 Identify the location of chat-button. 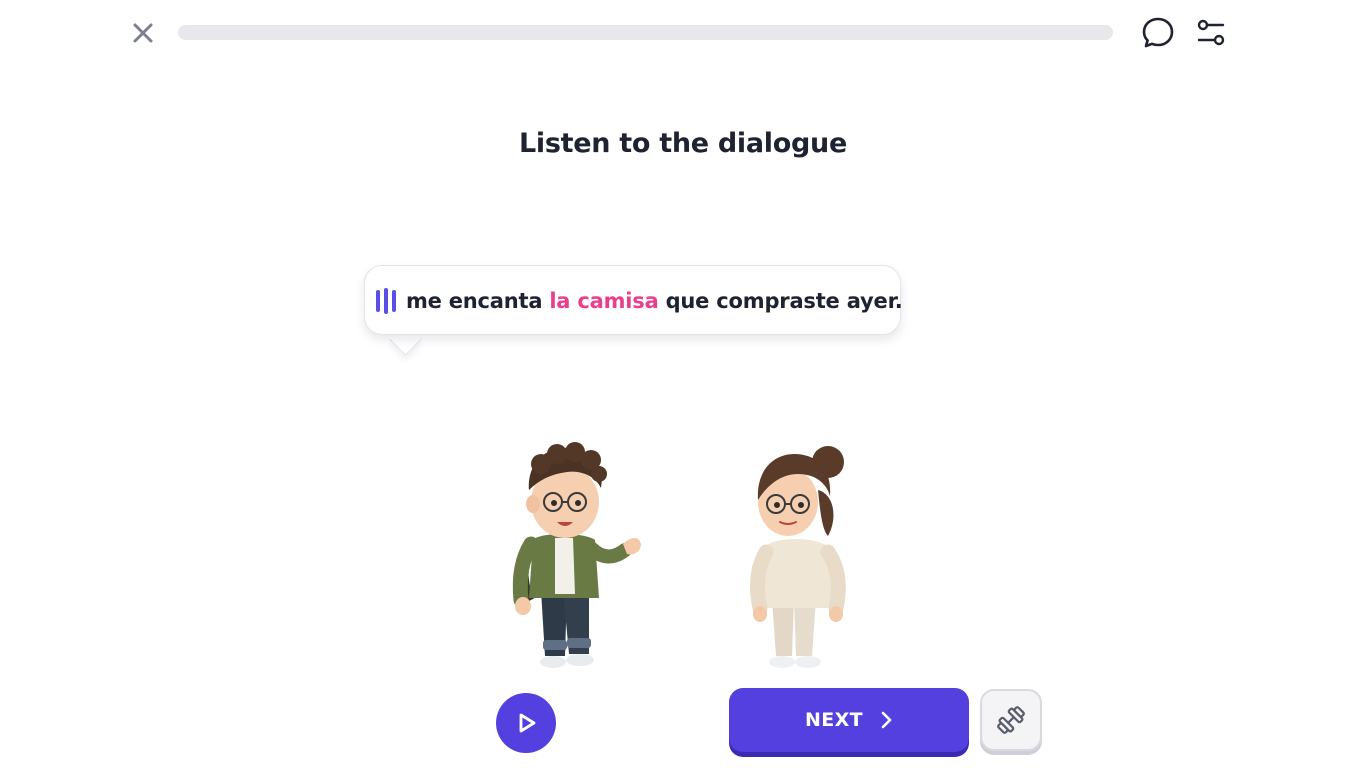
(1158, 33).